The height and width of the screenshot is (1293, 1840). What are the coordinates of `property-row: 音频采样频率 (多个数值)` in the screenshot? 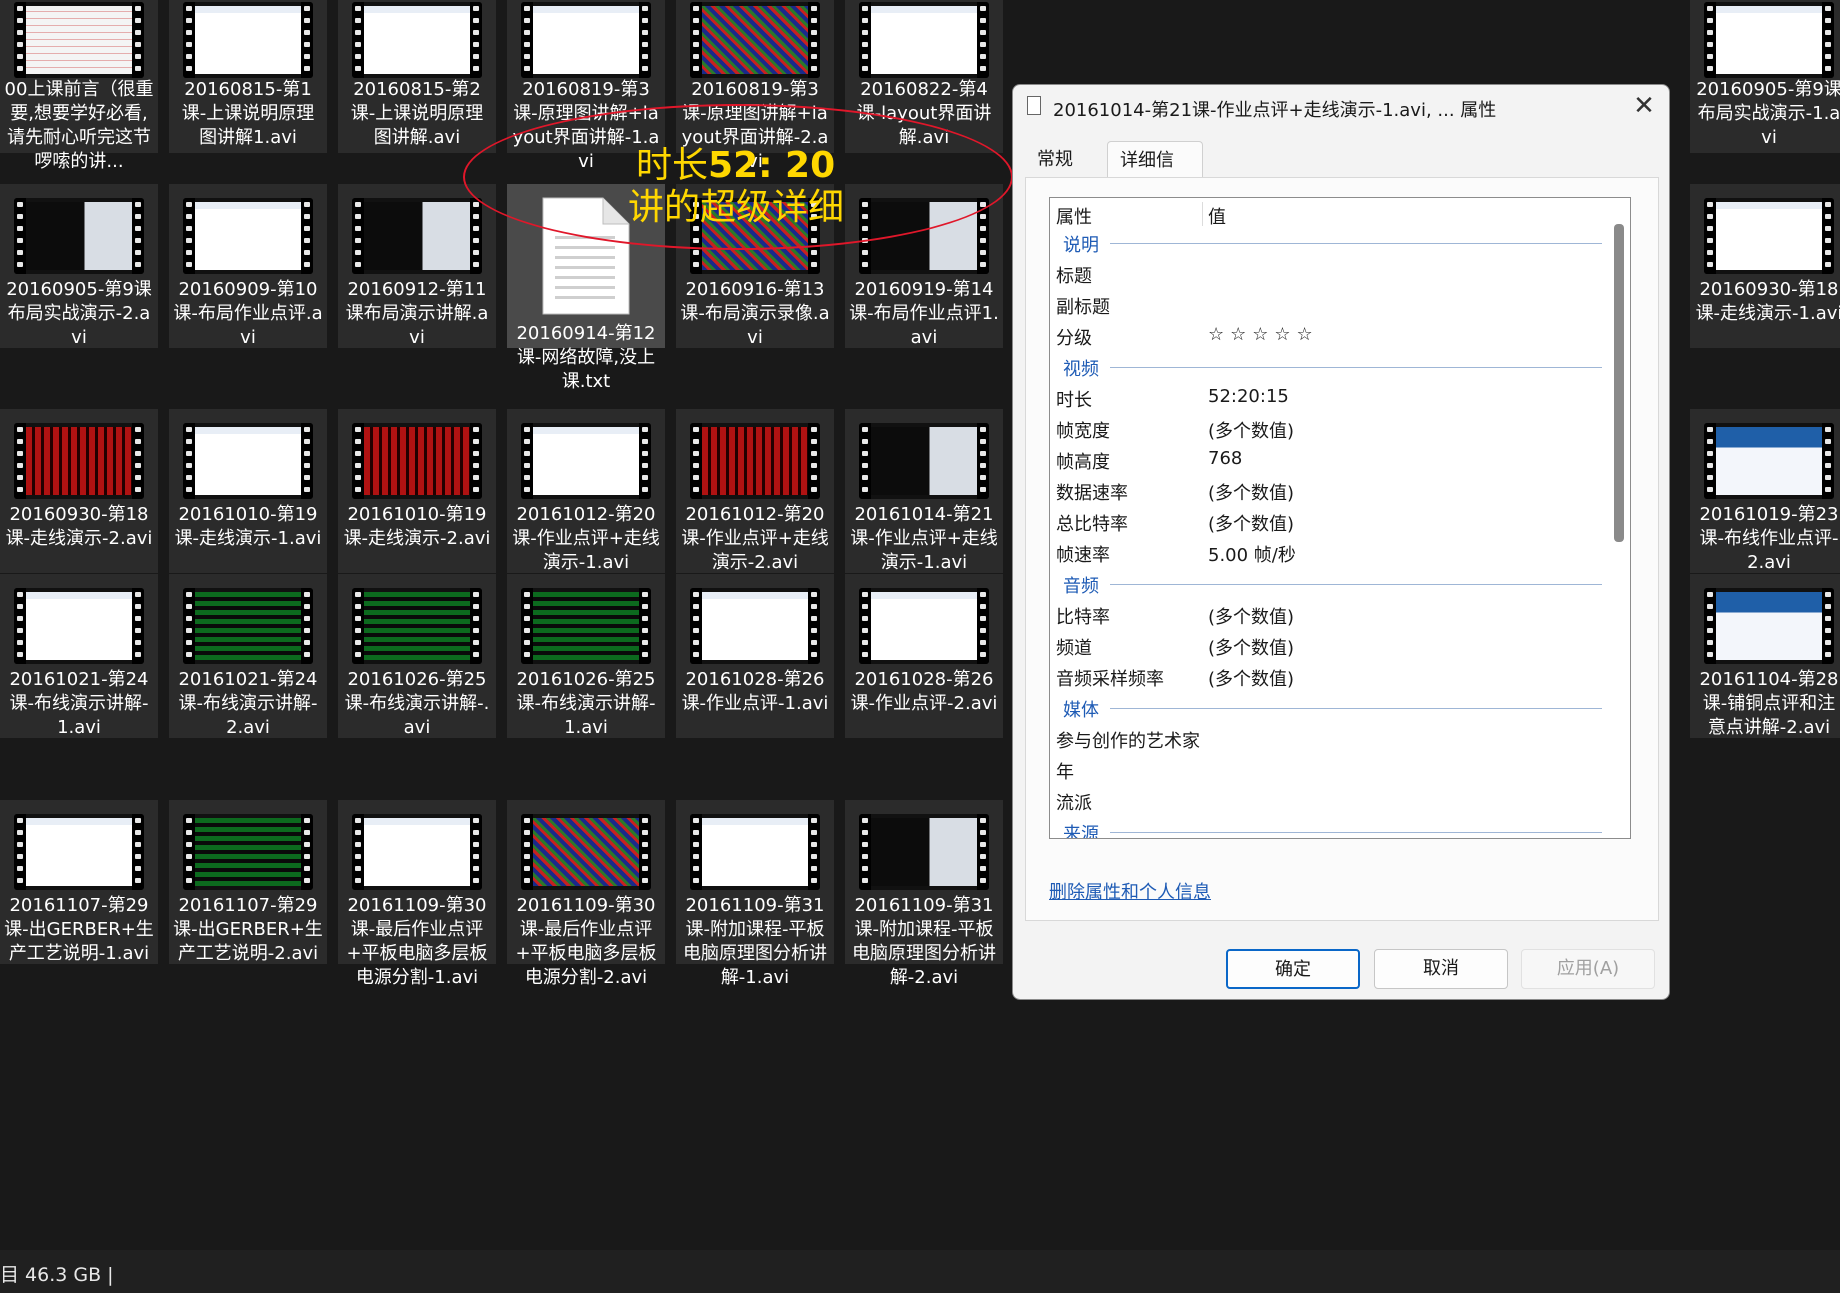 It's located at (1330, 677).